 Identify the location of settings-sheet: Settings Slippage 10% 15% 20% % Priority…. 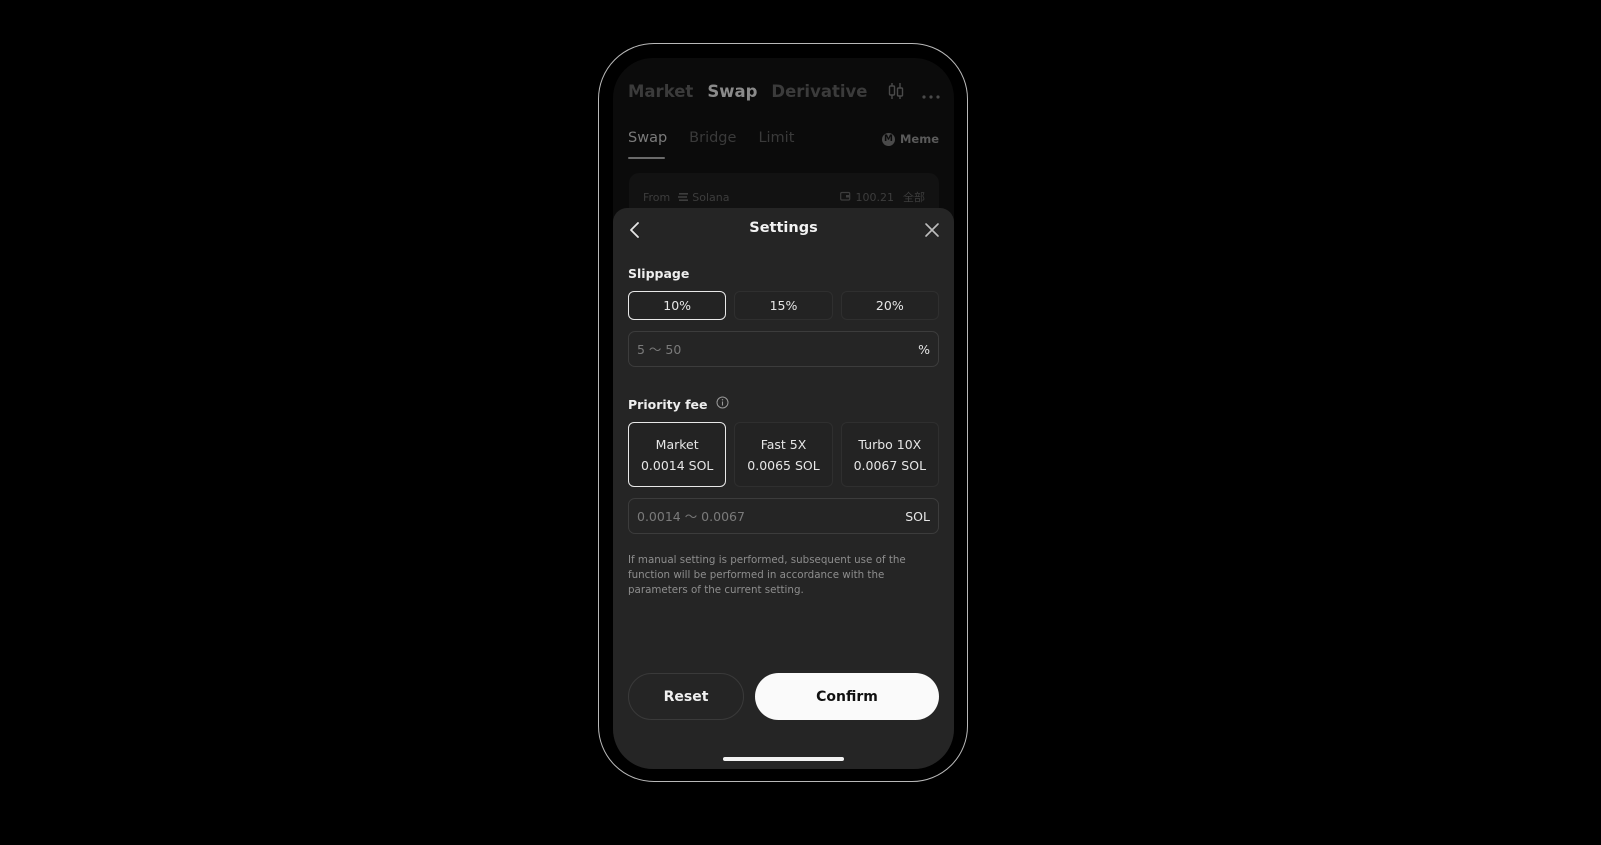
(783, 488).